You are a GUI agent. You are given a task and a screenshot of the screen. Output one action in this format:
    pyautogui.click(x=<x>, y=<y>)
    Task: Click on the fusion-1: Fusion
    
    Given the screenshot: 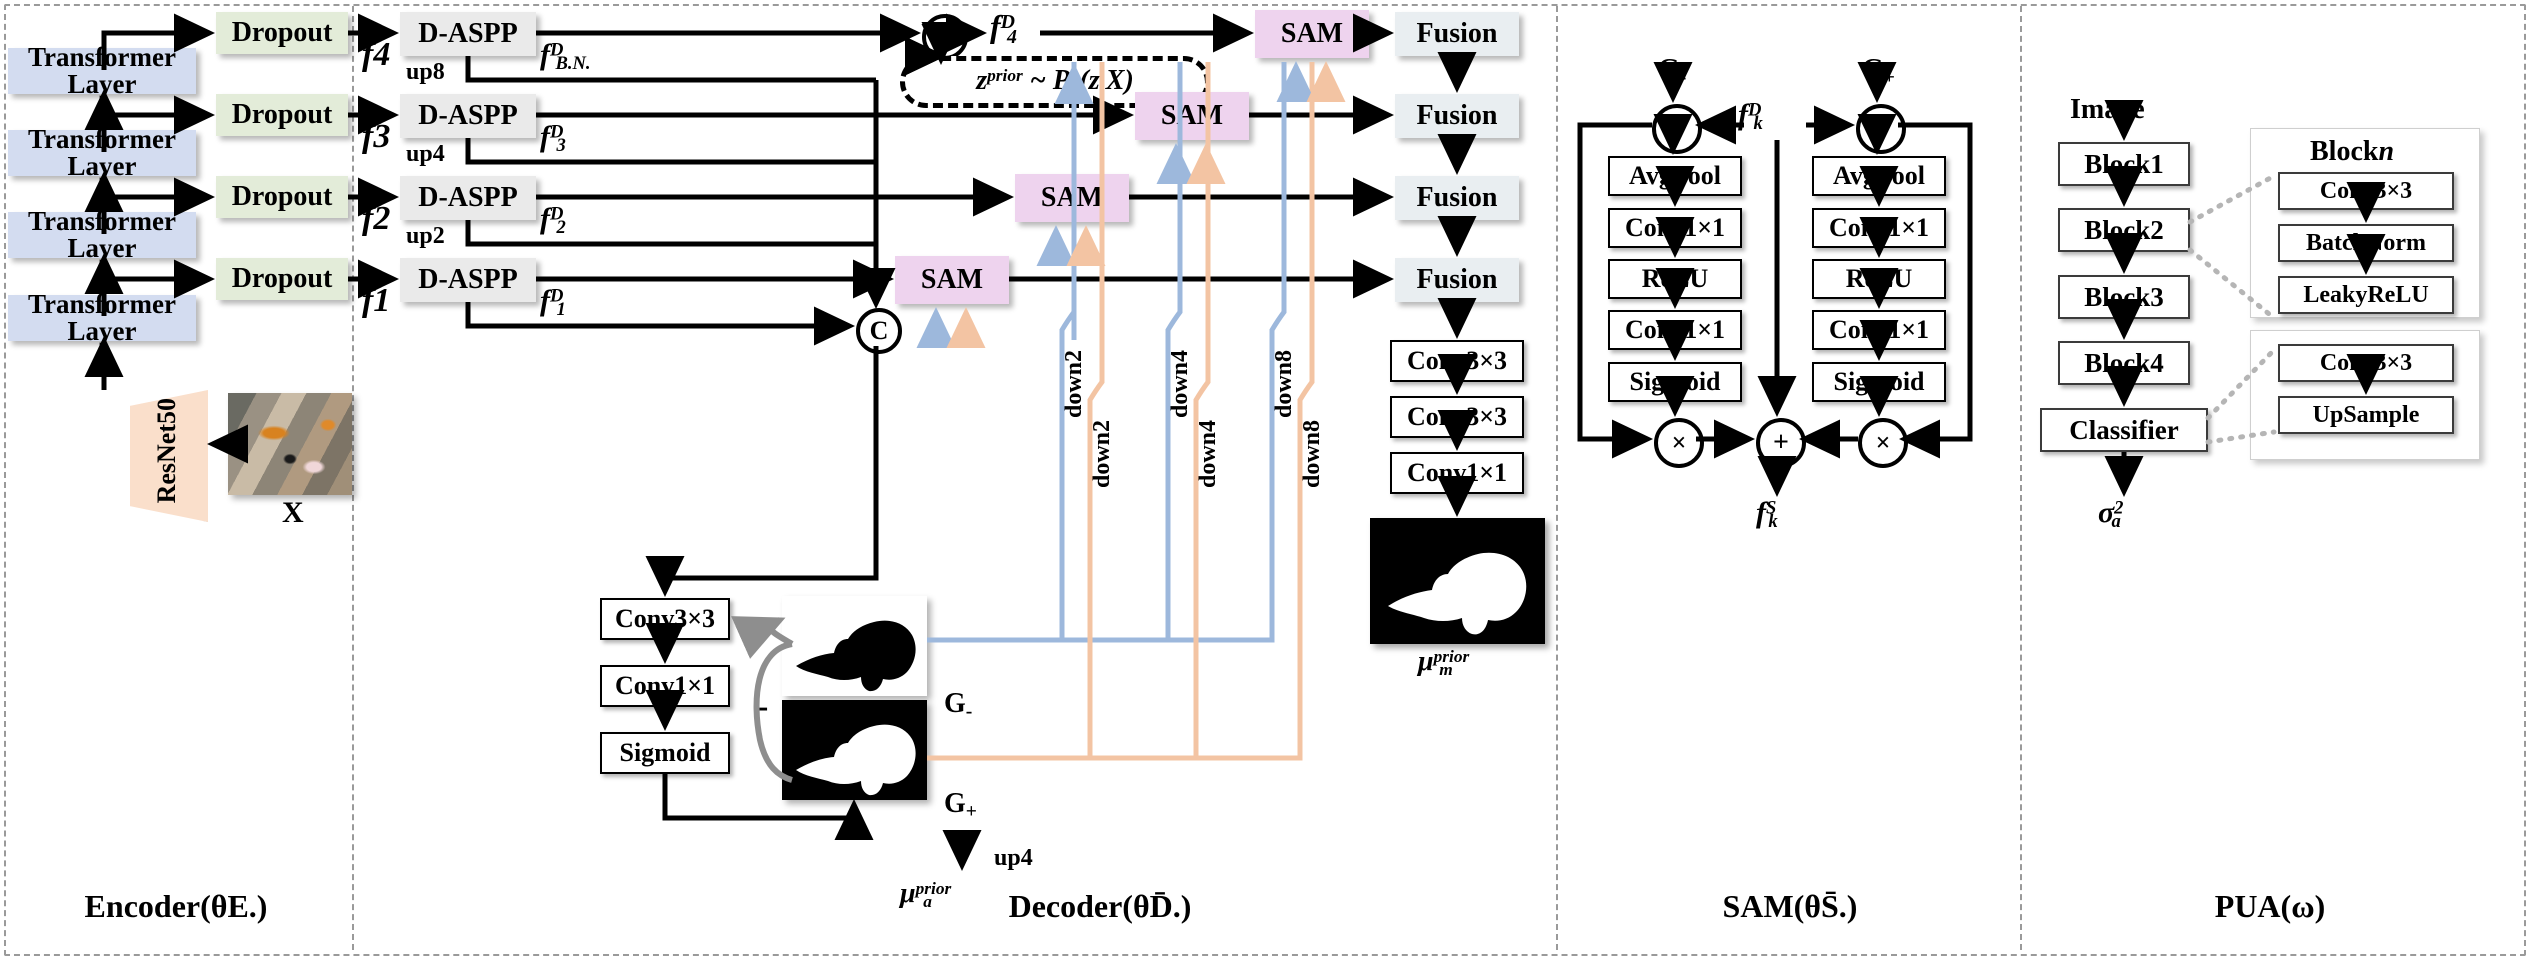 What is the action you would take?
    pyautogui.click(x=1457, y=34)
    